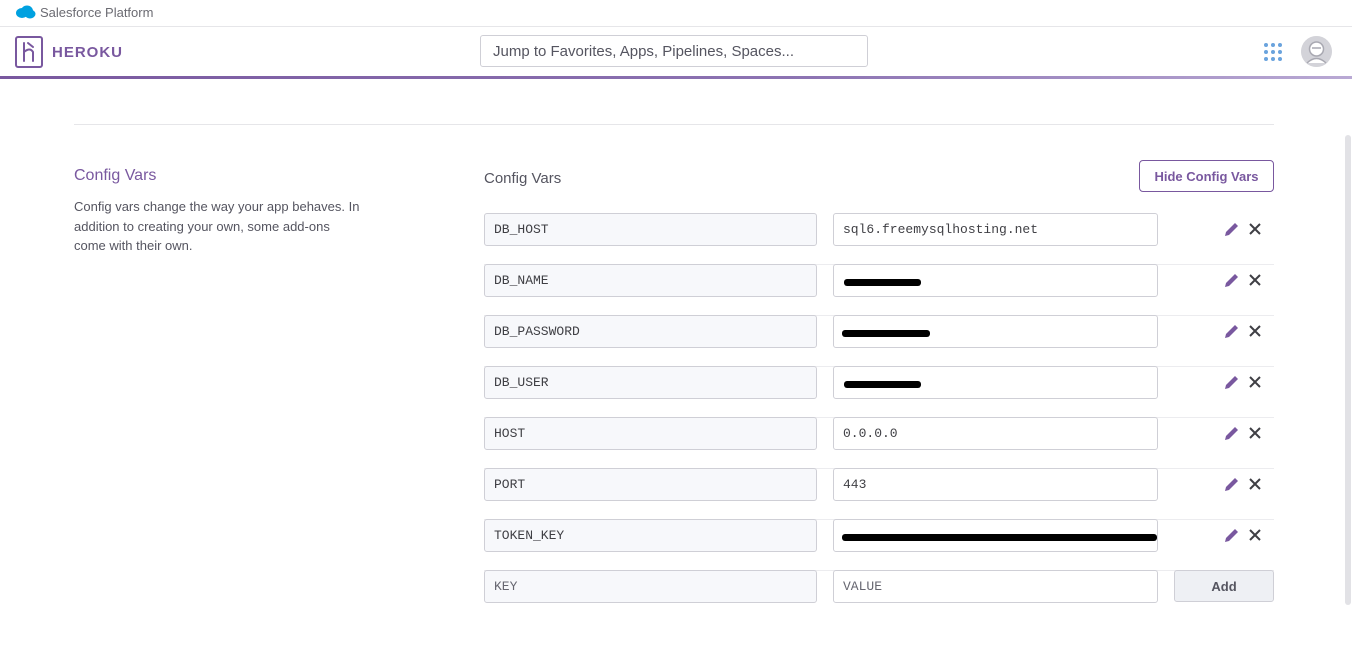 The height and width of the screenshot is (651, 1352). What do you see at coordinates (1316, 51) in the screenshot?
I see `avatar-icon` at bounding box center [1316, 51].